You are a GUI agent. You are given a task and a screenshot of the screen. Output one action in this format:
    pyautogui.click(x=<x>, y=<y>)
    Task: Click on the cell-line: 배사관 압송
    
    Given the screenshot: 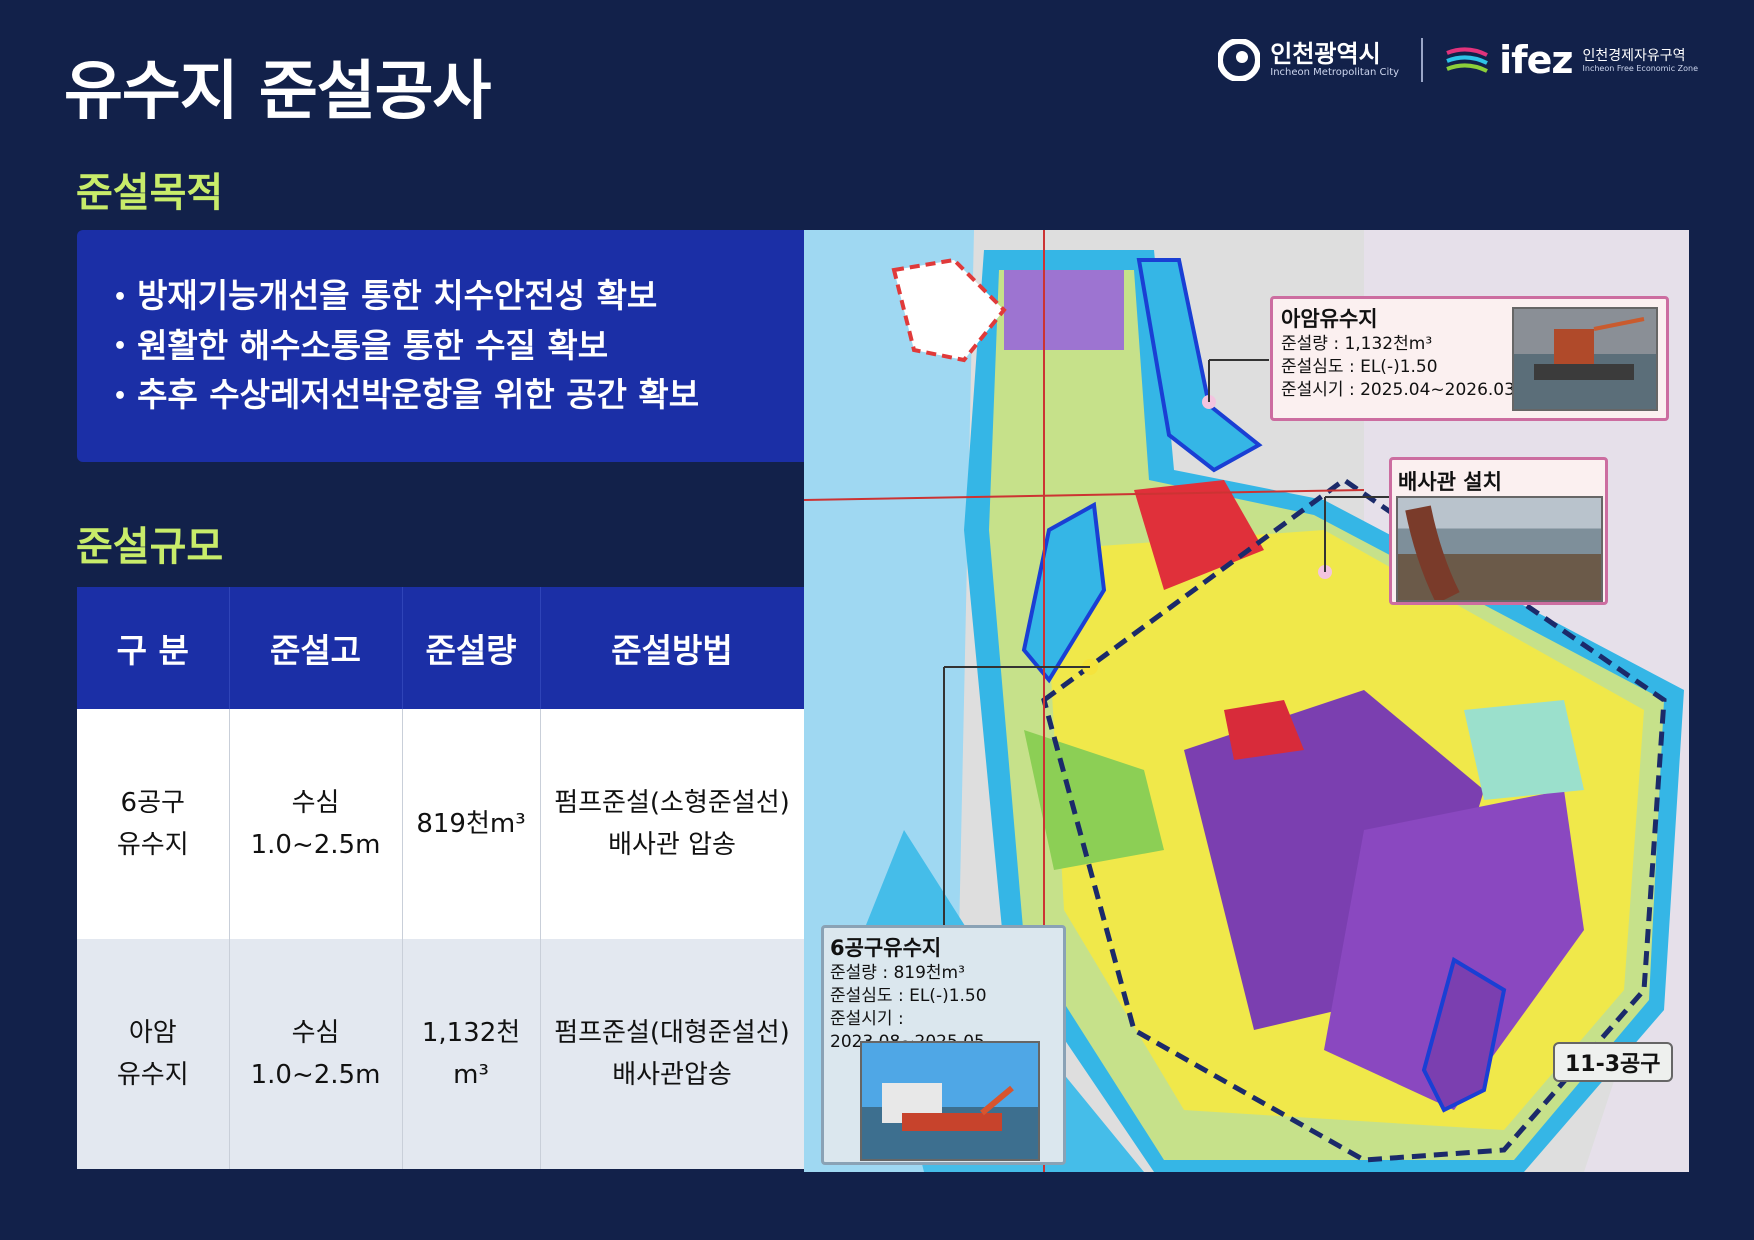 What is the action you would take?
    pyautogui.click(x=672, y=845)
    